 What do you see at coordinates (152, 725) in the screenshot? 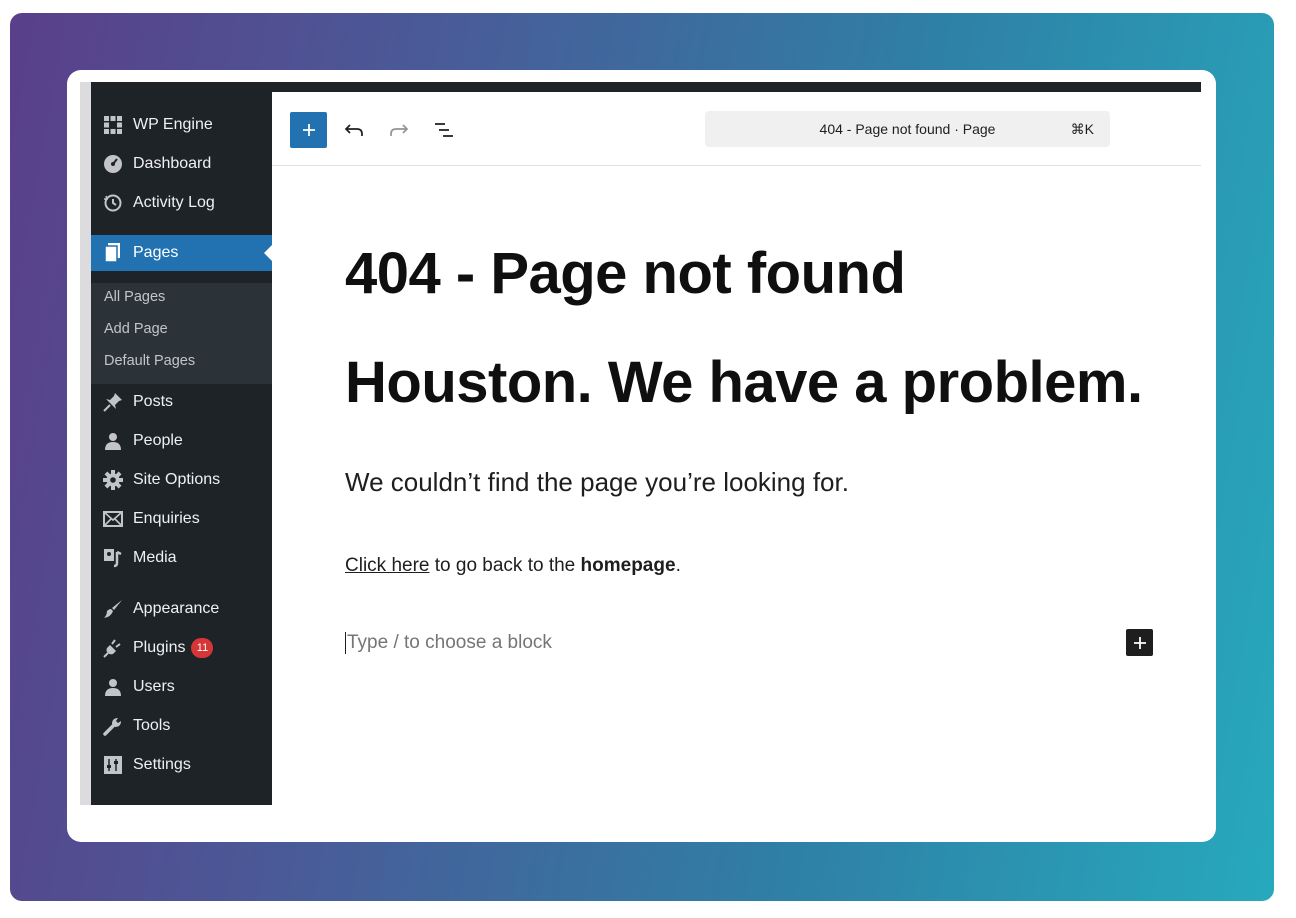
I see `sidebar-item-label: Tools` at bounding box center [152, 725].